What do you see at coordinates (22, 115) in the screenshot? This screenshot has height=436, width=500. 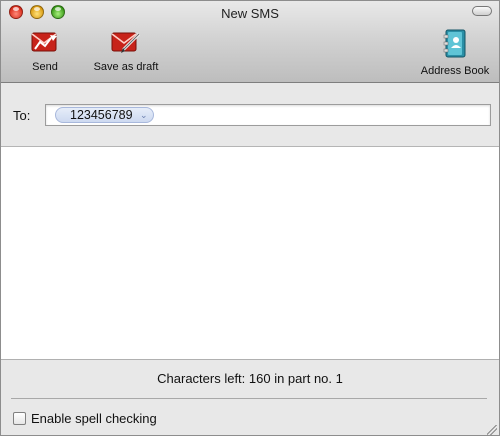 I see `to-label: To:` at bounding box center [22, 115].